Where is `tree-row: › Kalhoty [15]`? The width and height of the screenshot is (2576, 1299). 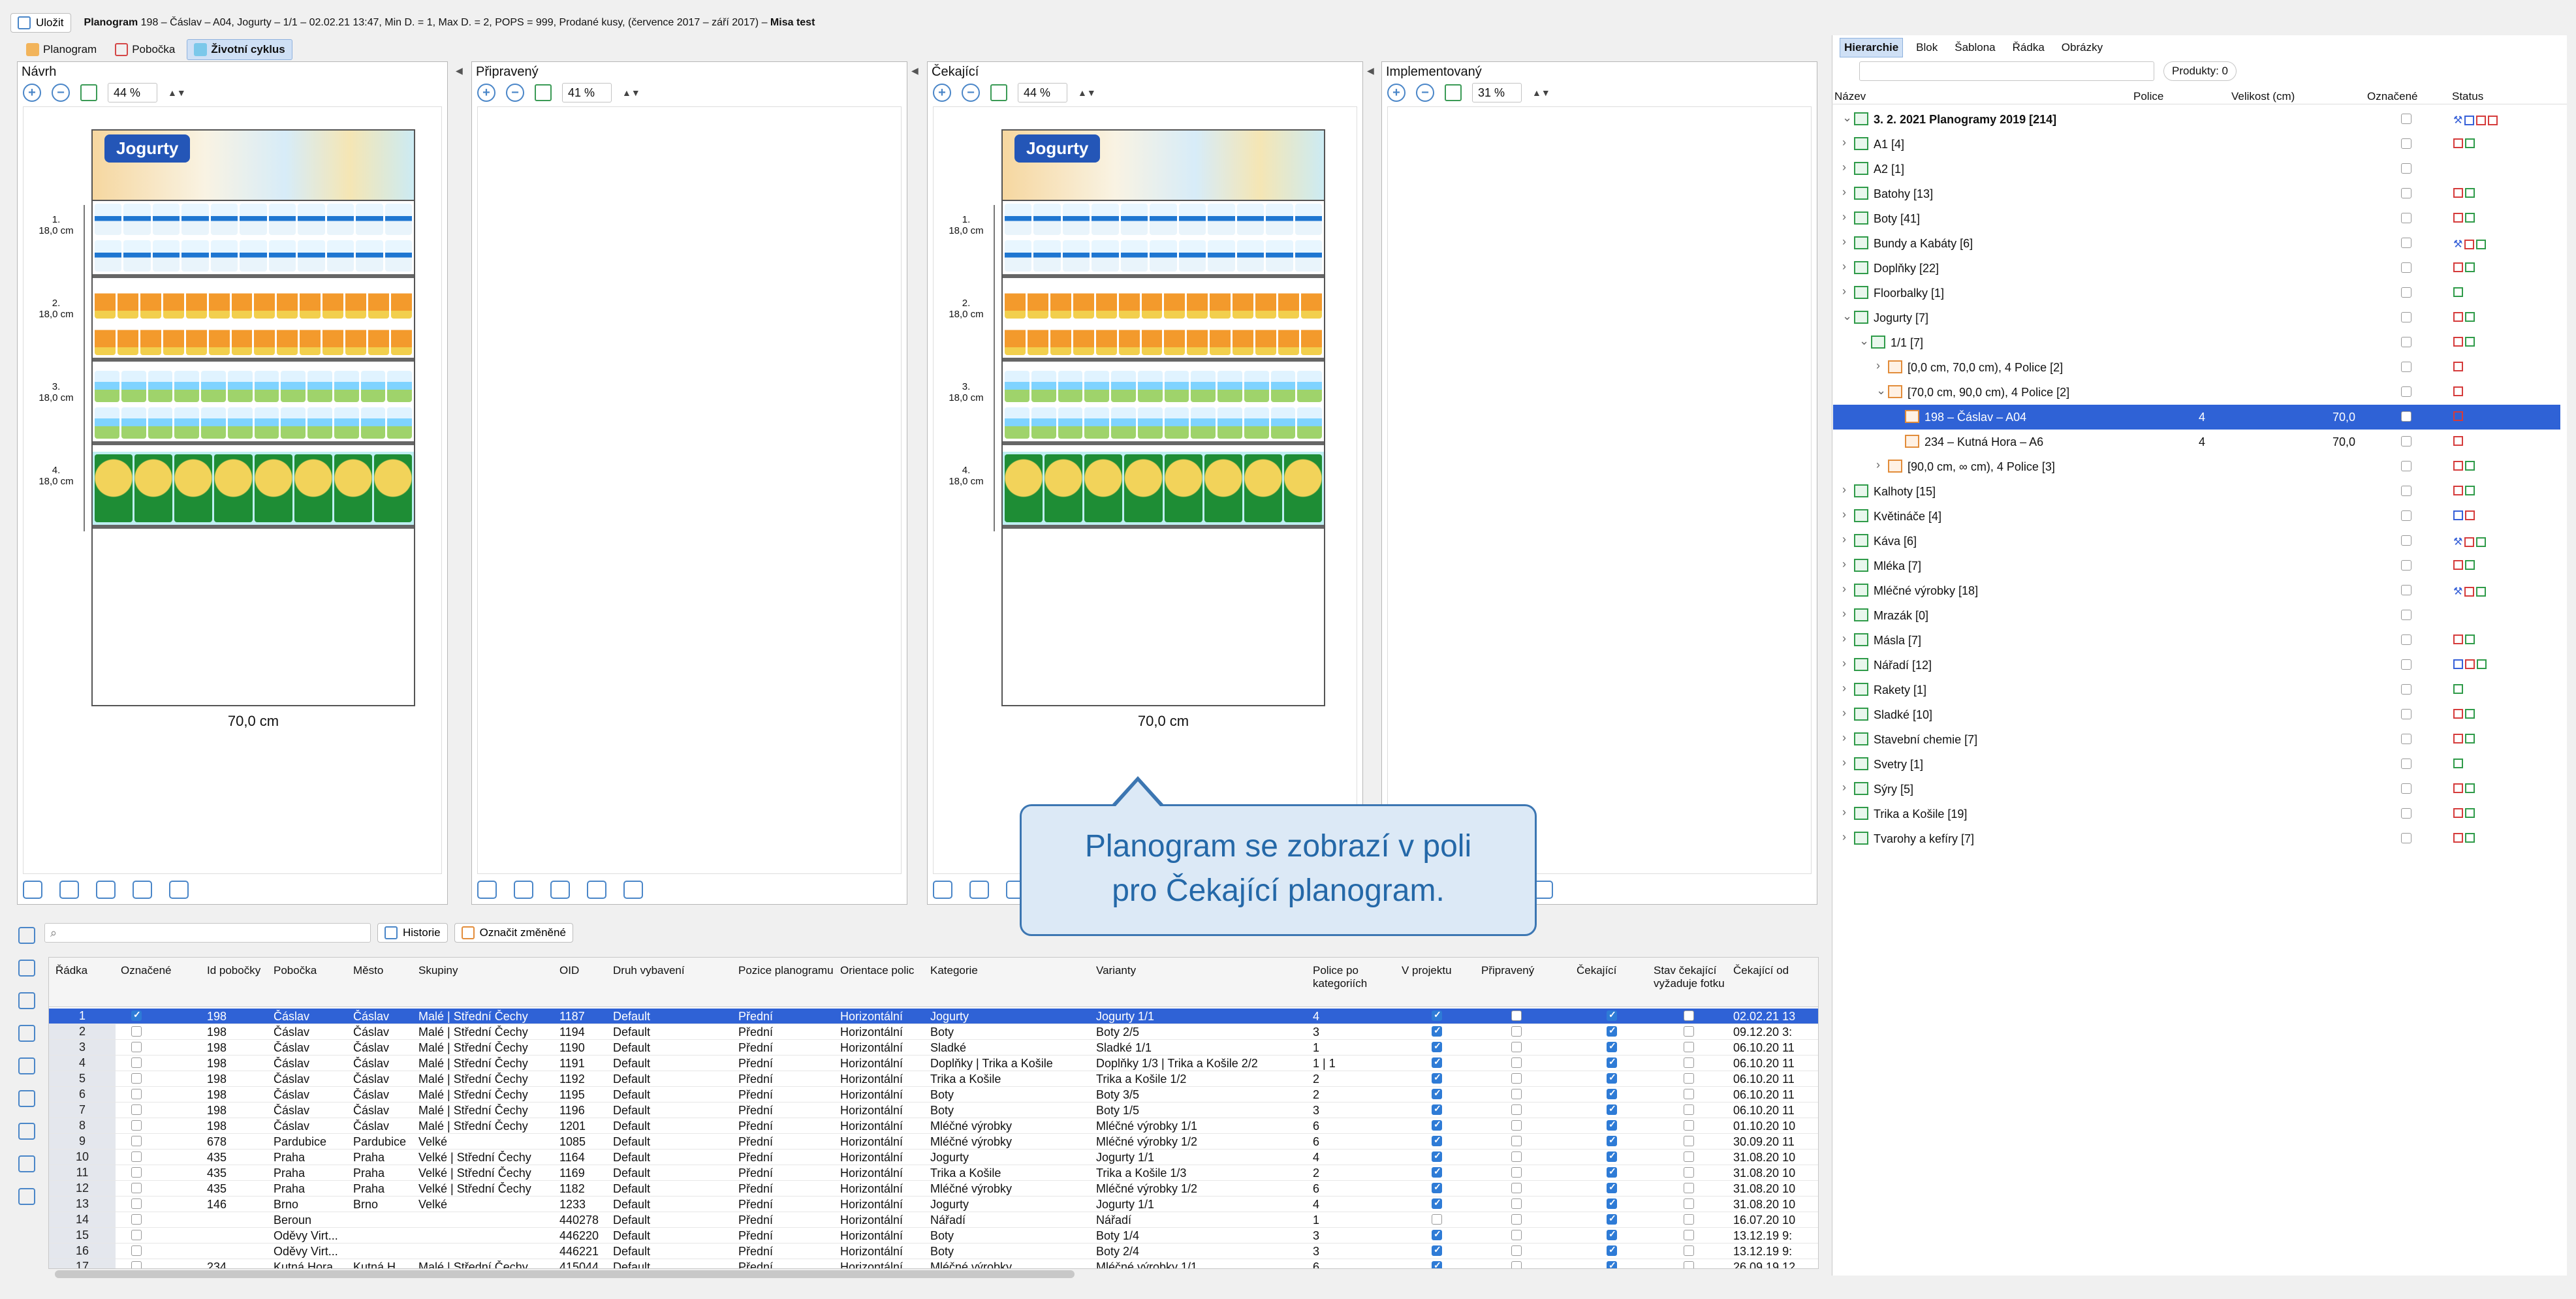 tree-row: › Kalhoty [15] is located at coordinates (2196, 491).